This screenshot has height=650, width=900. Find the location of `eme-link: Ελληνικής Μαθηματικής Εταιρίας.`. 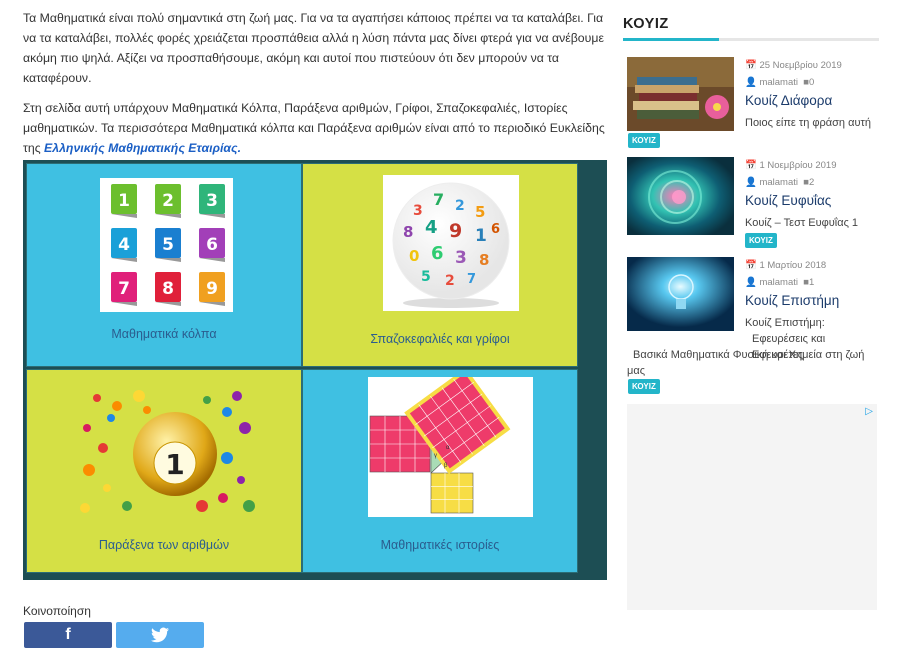

eme-link: Ελληνικής Μαθηματικής Εταιρίας. is located at coordinates (142, 148).